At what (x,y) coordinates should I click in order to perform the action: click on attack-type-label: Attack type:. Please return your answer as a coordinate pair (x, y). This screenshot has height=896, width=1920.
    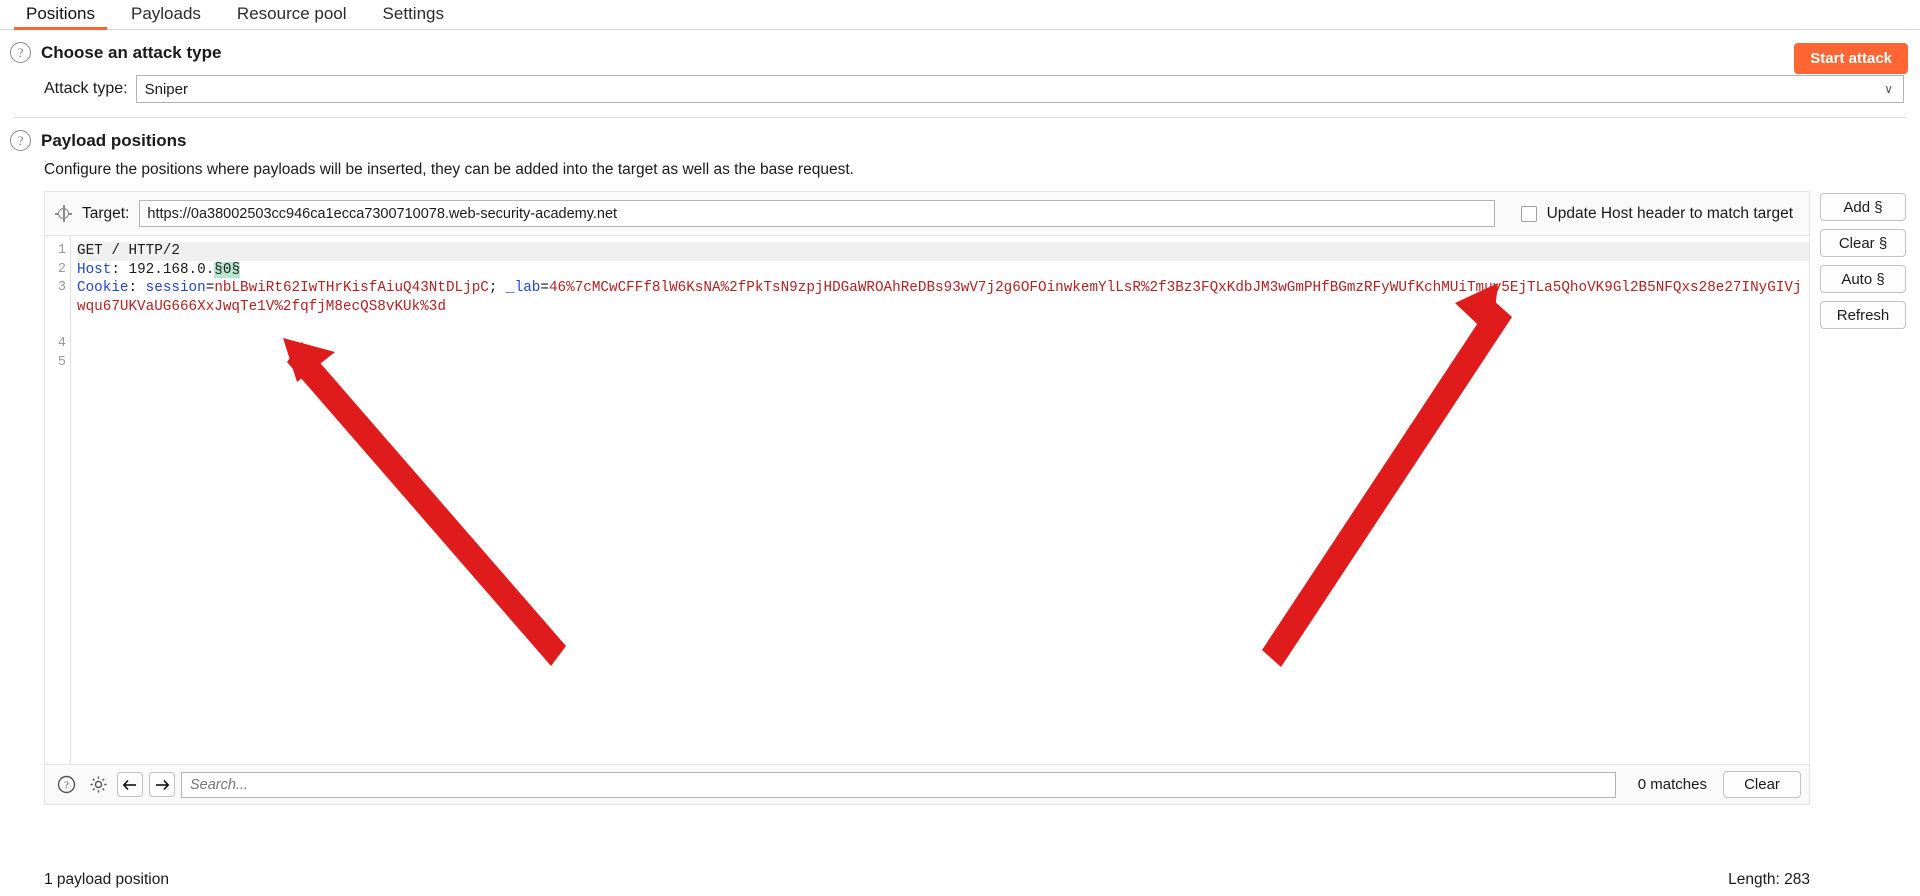
    Looking at the image, I should click on (86, 88).